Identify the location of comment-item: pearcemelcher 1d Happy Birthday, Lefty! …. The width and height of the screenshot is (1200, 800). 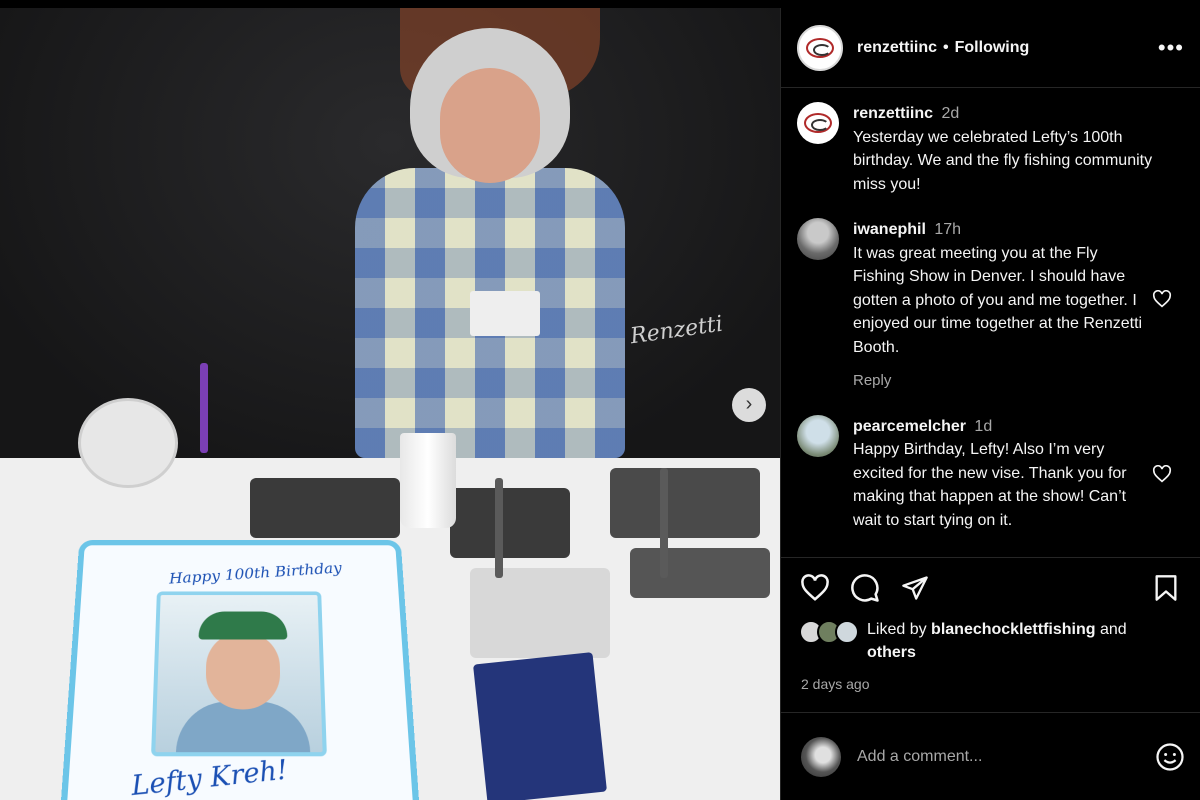
(990, 473).